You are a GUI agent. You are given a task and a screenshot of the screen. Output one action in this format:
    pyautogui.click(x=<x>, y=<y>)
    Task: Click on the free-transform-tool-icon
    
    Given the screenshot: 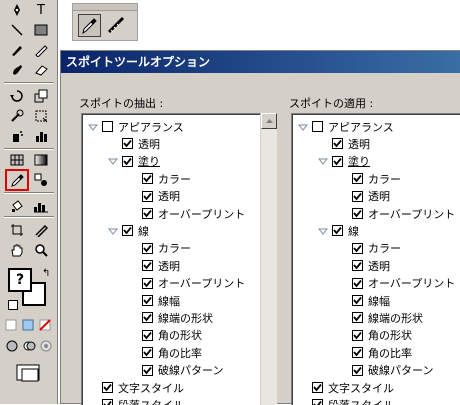 What is the action you would take?
    pyautogui.click(x=41, y=116)
    